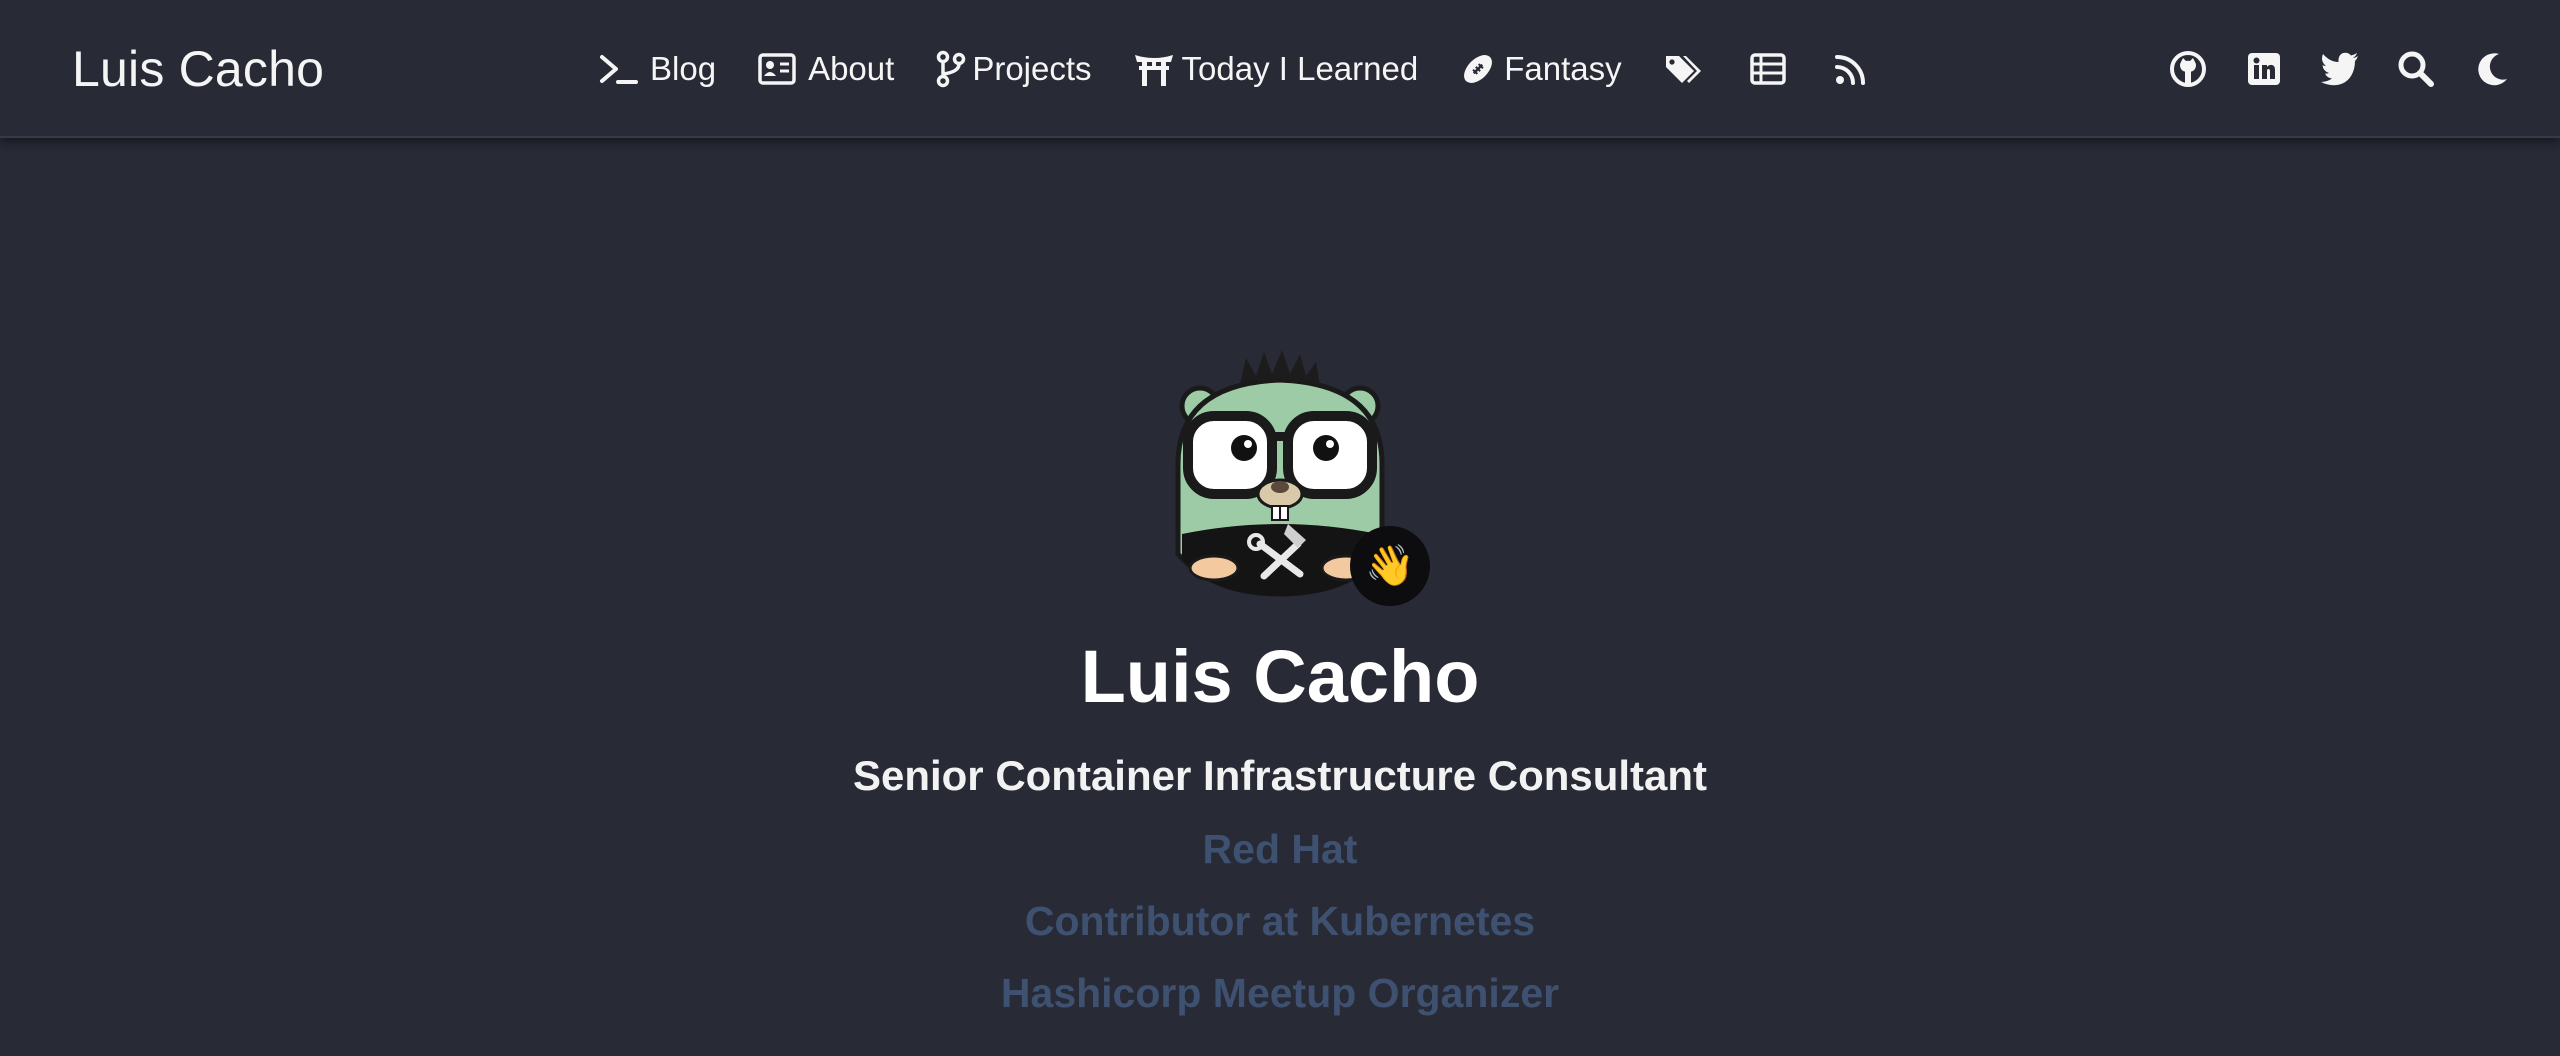 The height and width of the screenshot is (1056, 2560). What do you see at coordinates (1478, 69) in the screenshot?
I see `football-icon` at bounding box center [1478, 69].